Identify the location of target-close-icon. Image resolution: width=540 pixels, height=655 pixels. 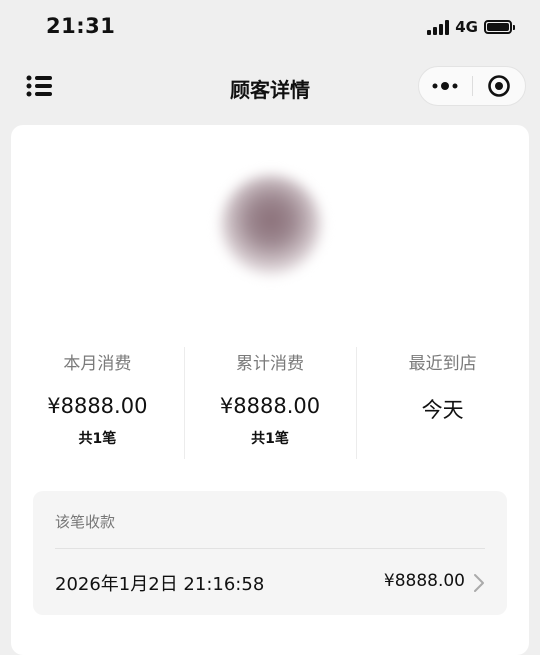
(498, 86).